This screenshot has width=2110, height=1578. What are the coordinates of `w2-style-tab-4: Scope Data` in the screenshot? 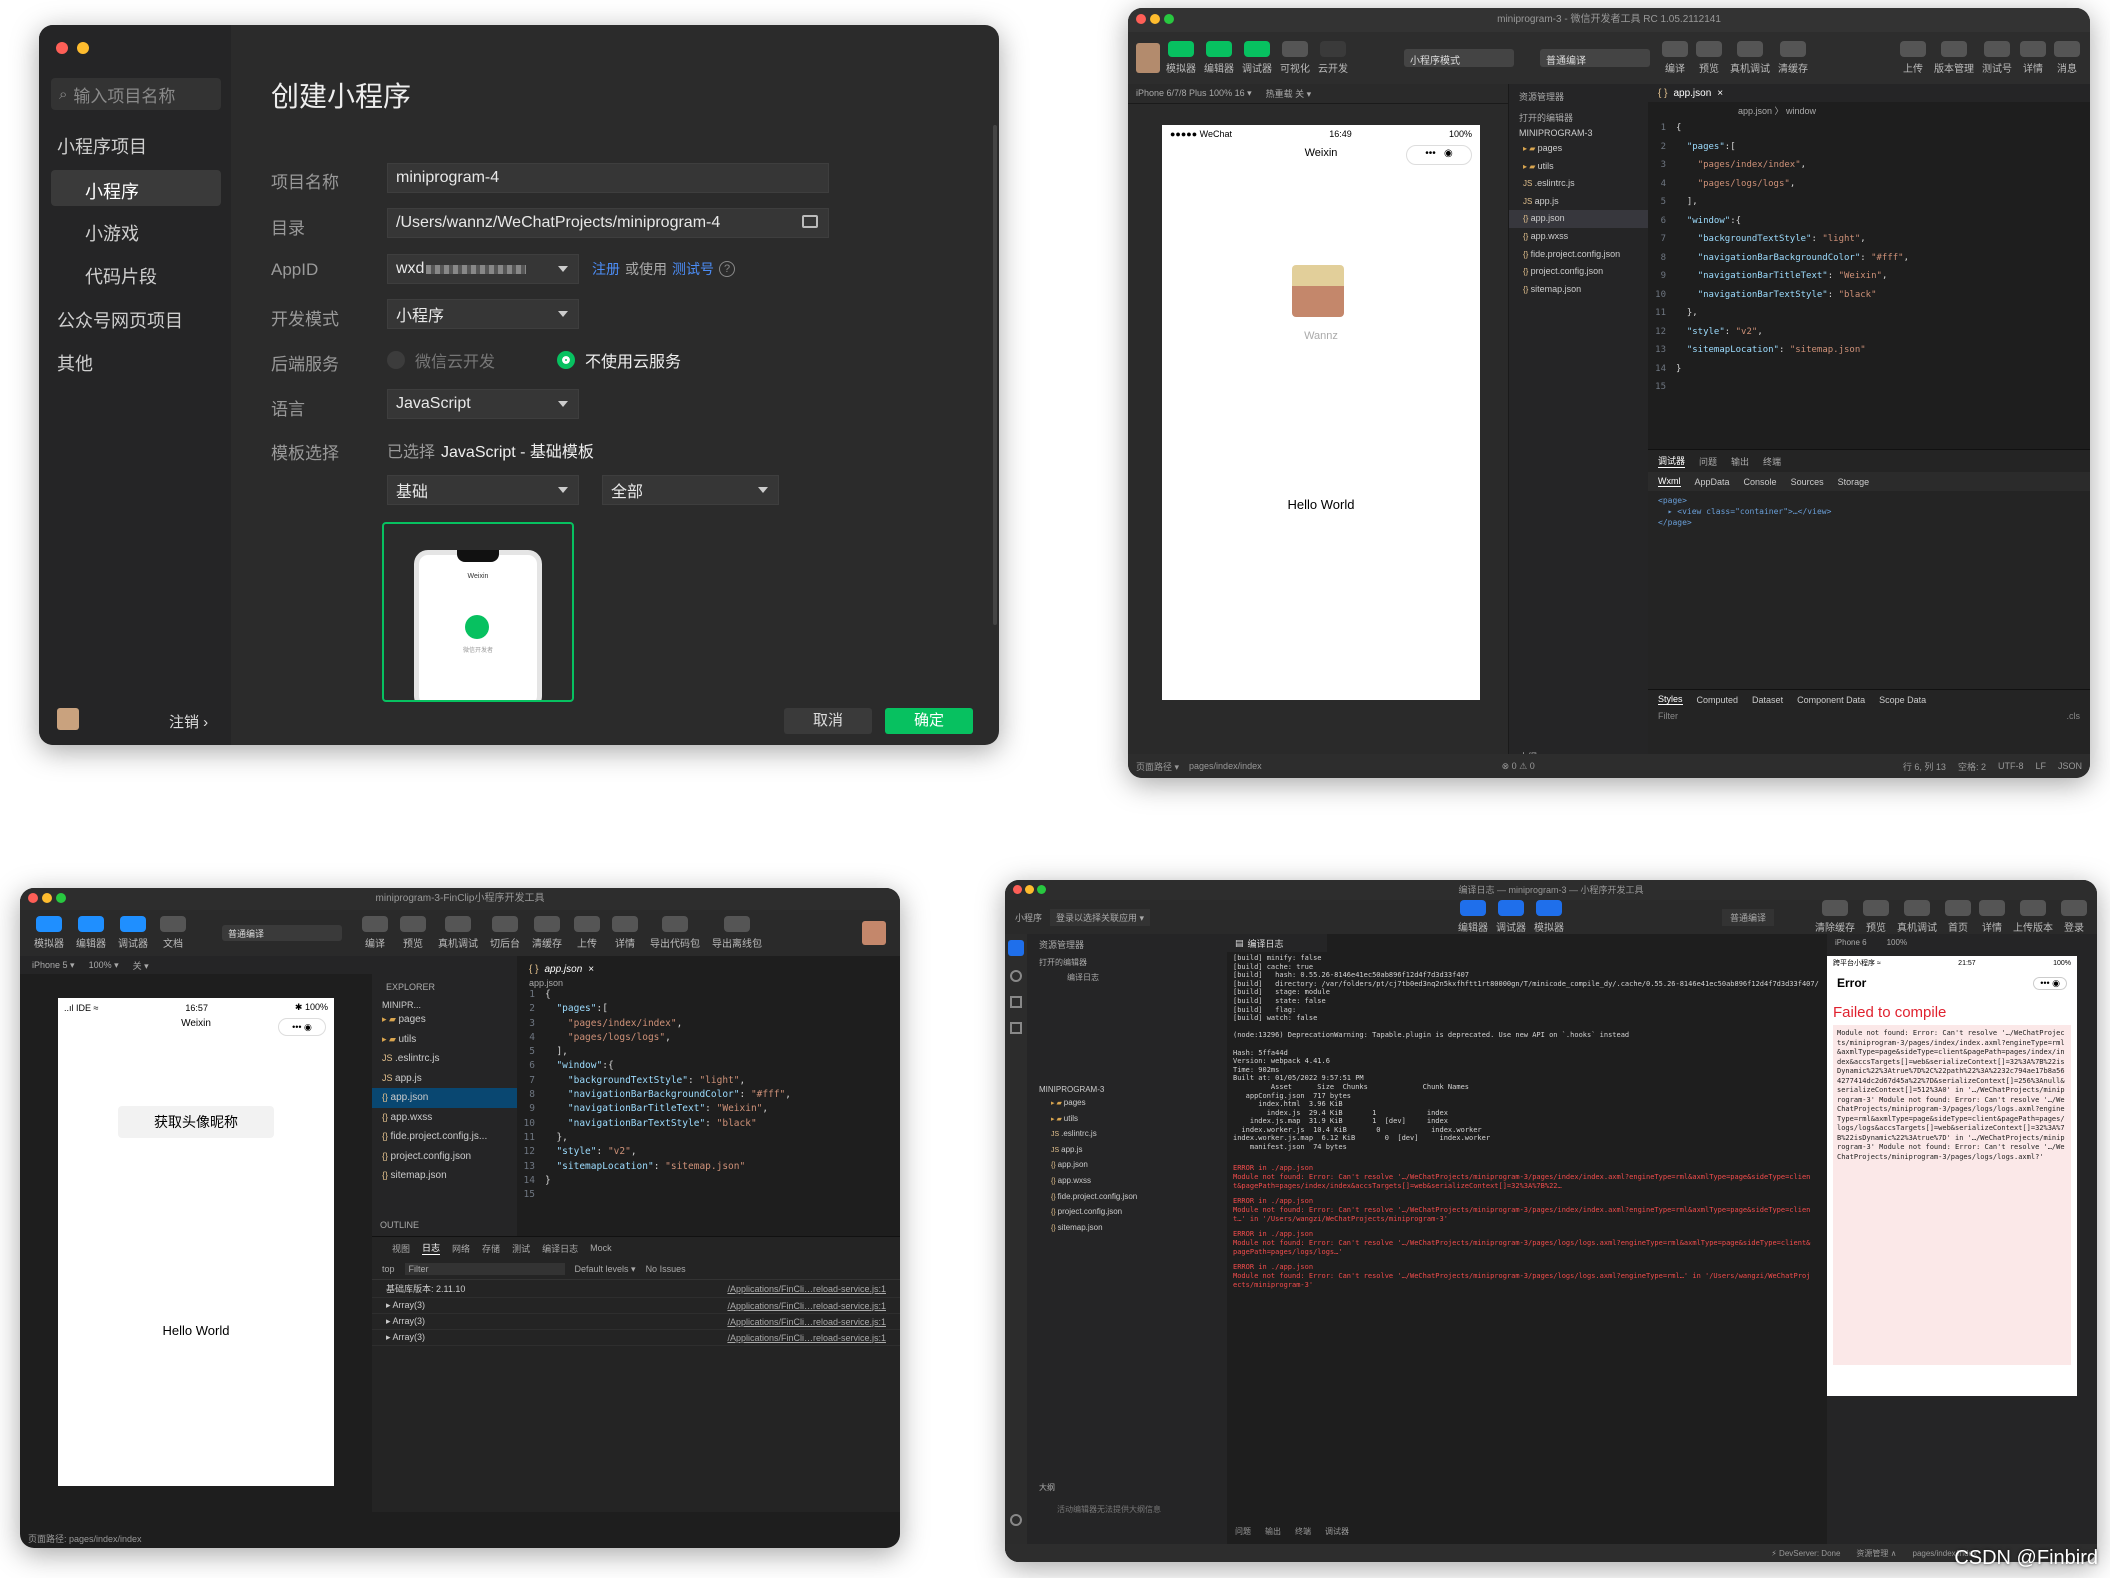 It's located at (1902, 700).